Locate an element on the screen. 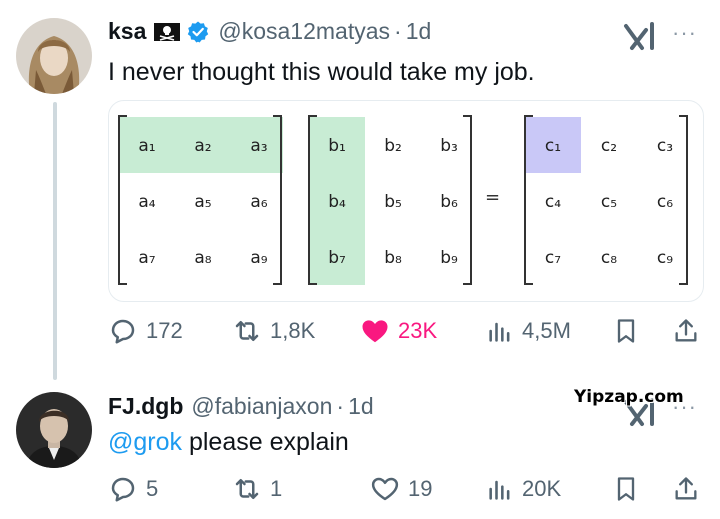  tweet1-actions: 172 1,8K 23K 4,5M is located at coordinates (406, 332).